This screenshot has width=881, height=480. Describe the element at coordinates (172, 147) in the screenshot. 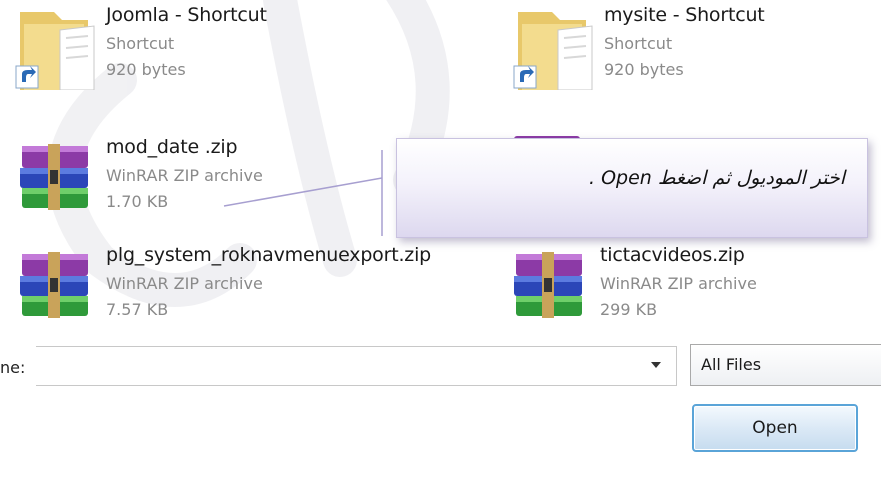

I see `file-name: mod_date .zip` at that location.